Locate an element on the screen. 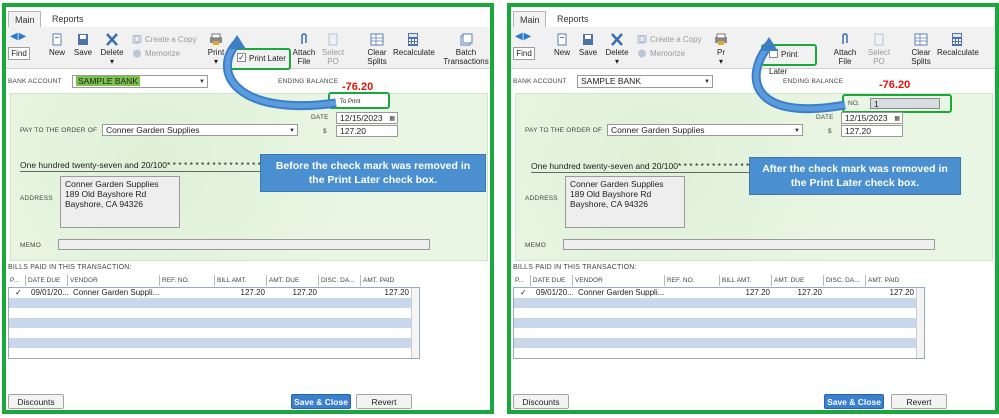  print-label: Print is located at coordinates (216, 52).